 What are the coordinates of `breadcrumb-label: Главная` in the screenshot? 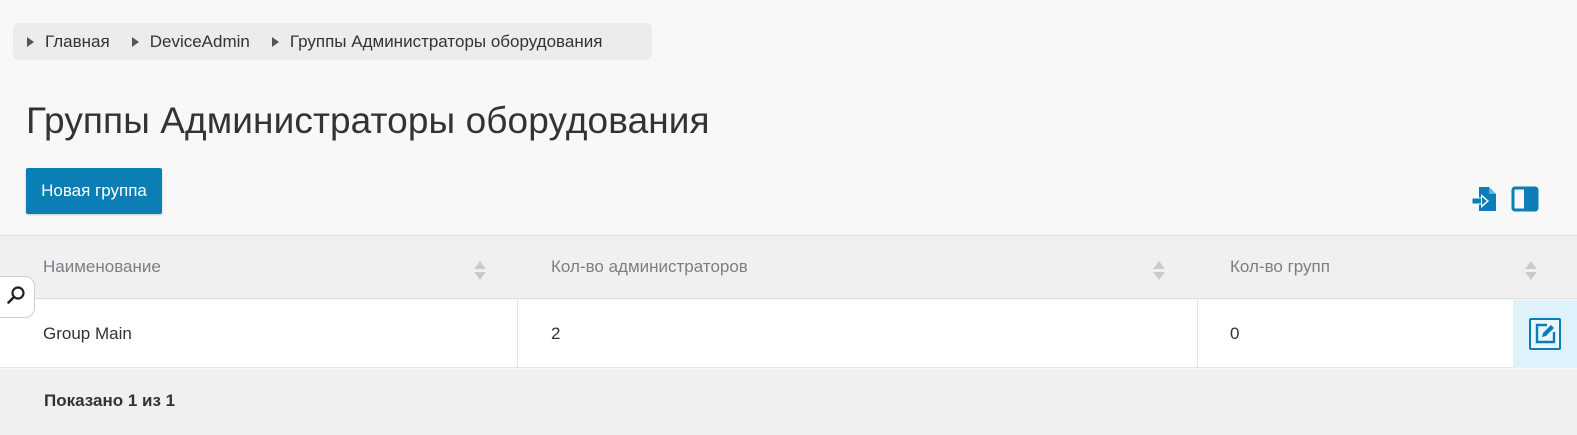 It's located at (77, 41).